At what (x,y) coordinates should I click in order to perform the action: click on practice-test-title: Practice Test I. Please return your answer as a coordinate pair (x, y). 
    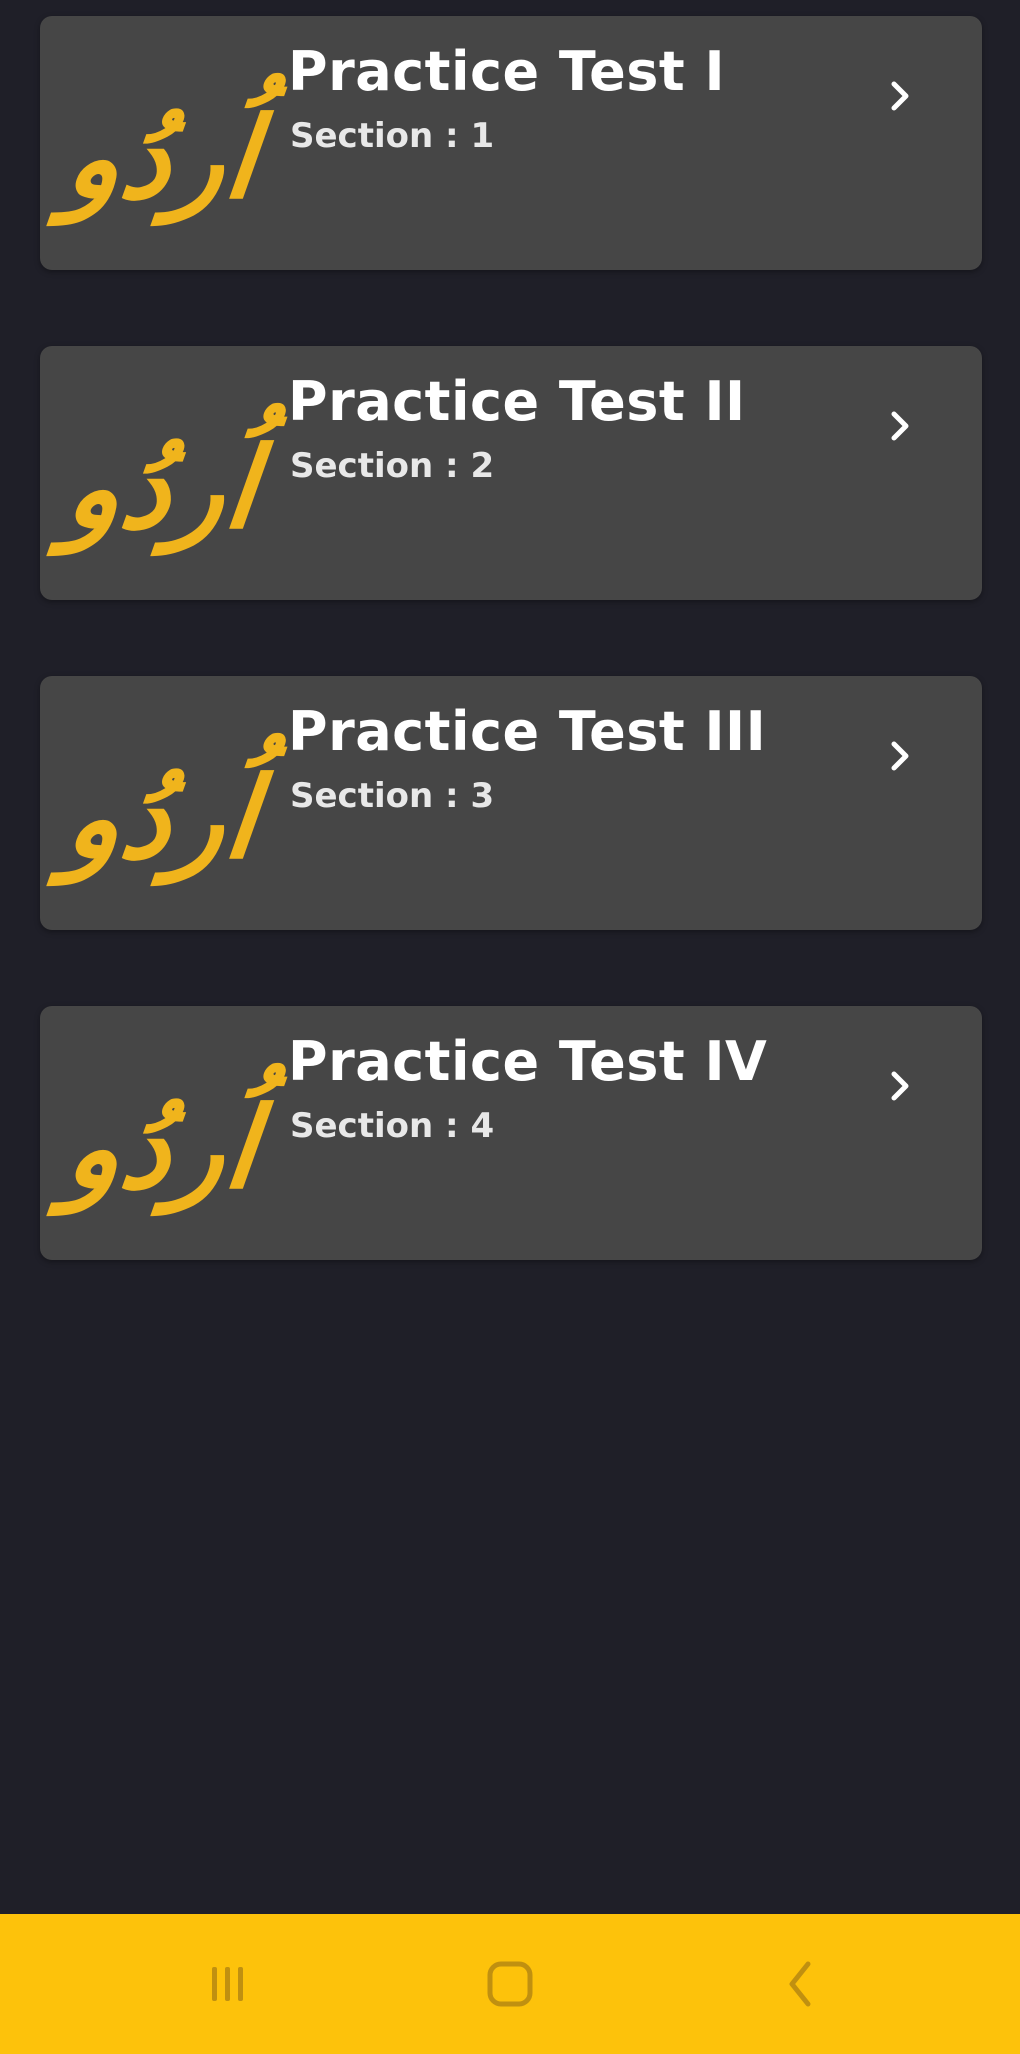
    Looking at the image, I should click on (507, 71).